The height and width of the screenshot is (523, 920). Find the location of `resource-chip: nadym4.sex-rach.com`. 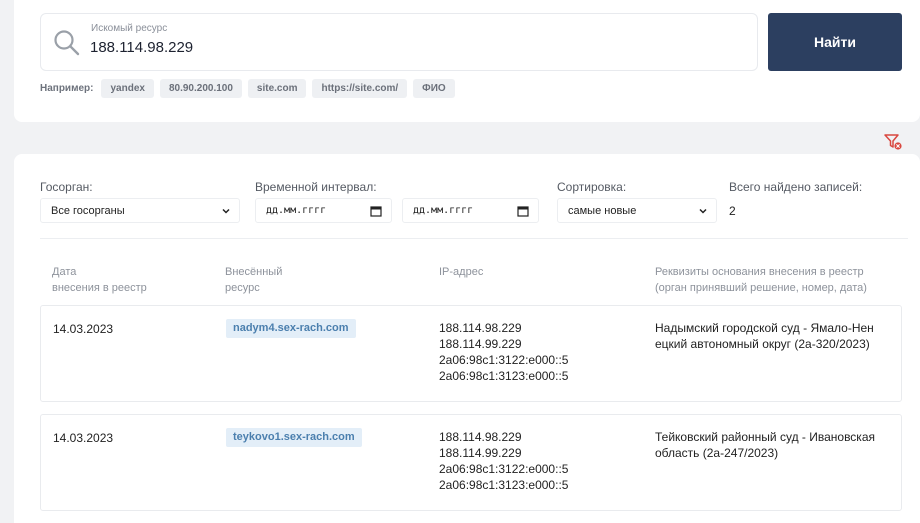

resource-chip: nadym4.sex-rach.com is located at coordinates (291, 328).